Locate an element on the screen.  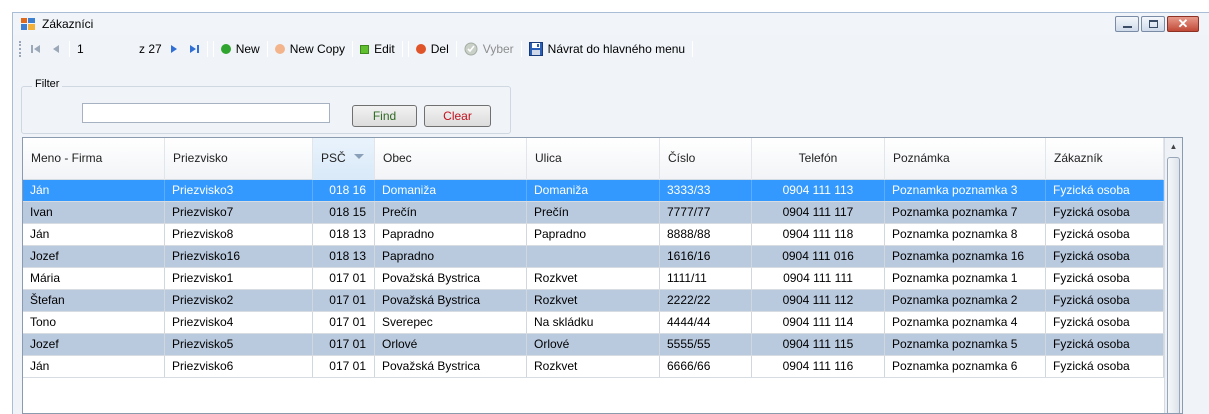
cell-ulica: Na skládku is located at coordinates (593, 322).